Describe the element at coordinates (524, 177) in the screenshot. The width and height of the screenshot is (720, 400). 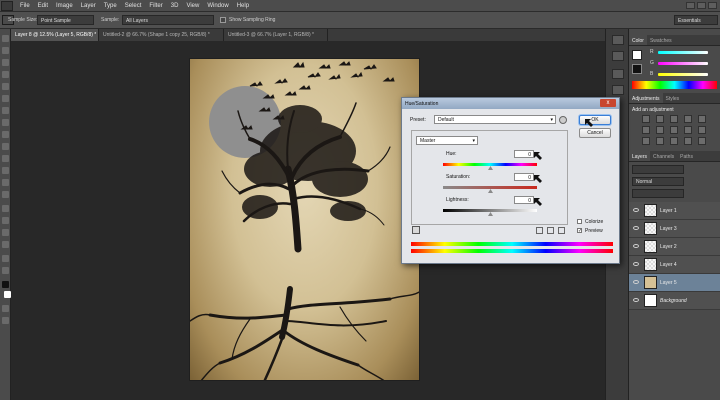
I see `saturation-input: 0` at that location.